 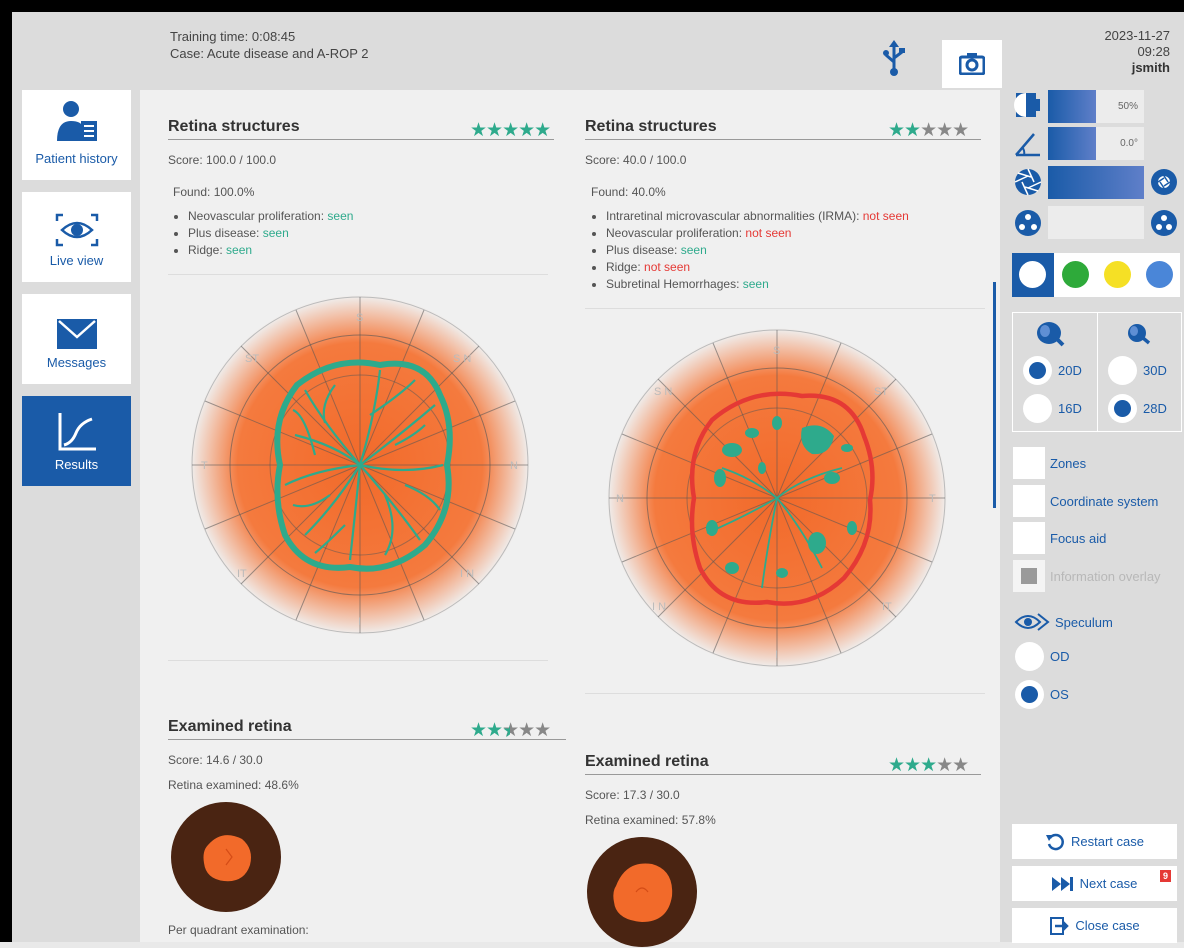 What do you see at coordinates (1096, 106) in the screenshot?
I see `brightness-slider: 50%` at bounding box center [1096, 106].